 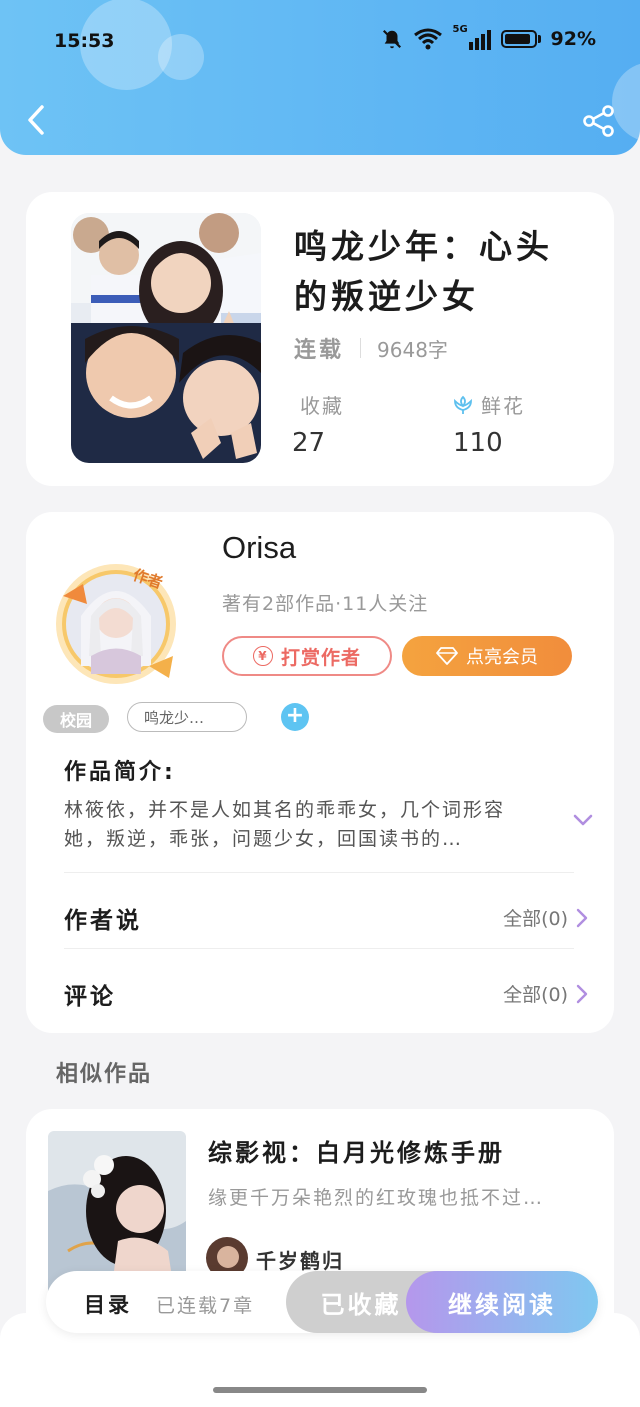 I want to click on clock: 15:53, so click(x=84, y=41).